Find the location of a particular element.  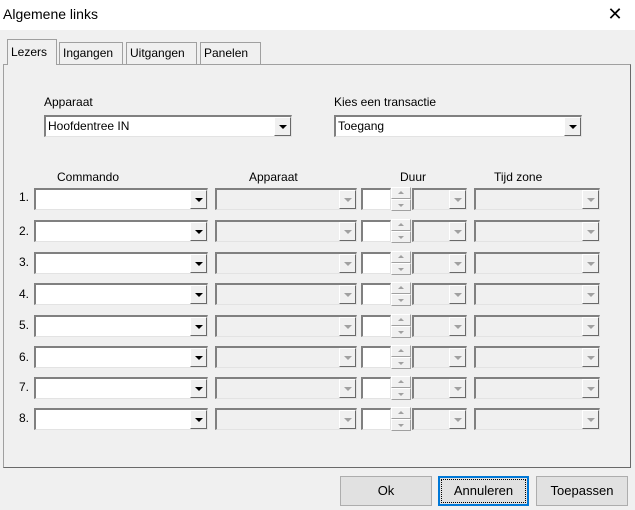

apply-button: Toepassen is located at coordinates (582, 491).